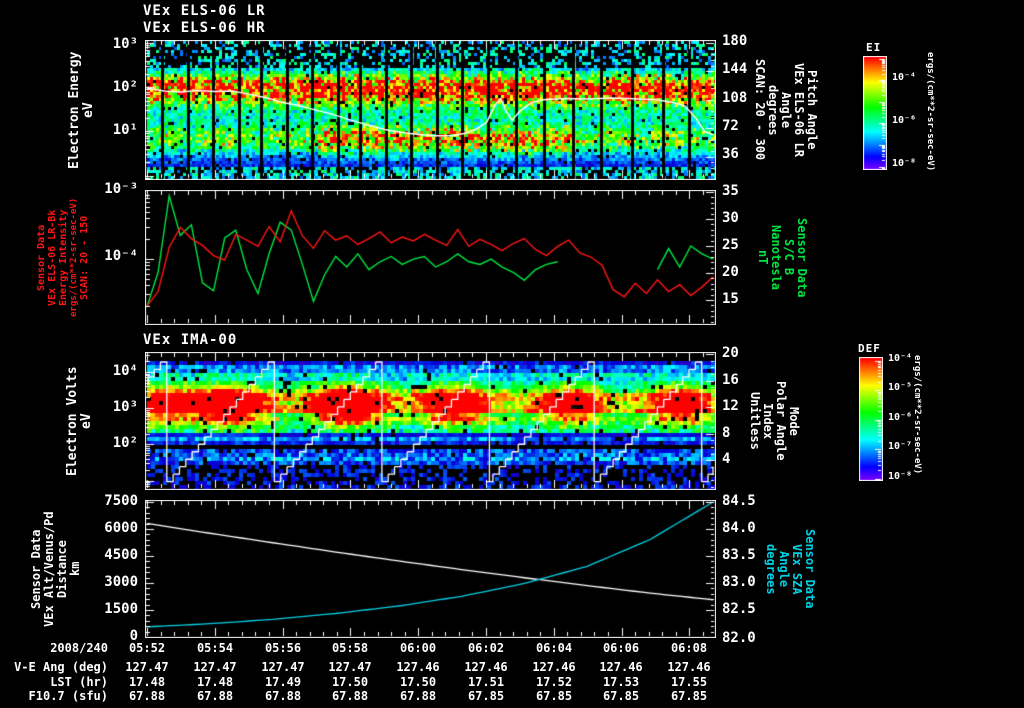  Describe the element at coordinates (554, 682) in the screenshot. I see `ephemeris-cell: 17.52` at that location.